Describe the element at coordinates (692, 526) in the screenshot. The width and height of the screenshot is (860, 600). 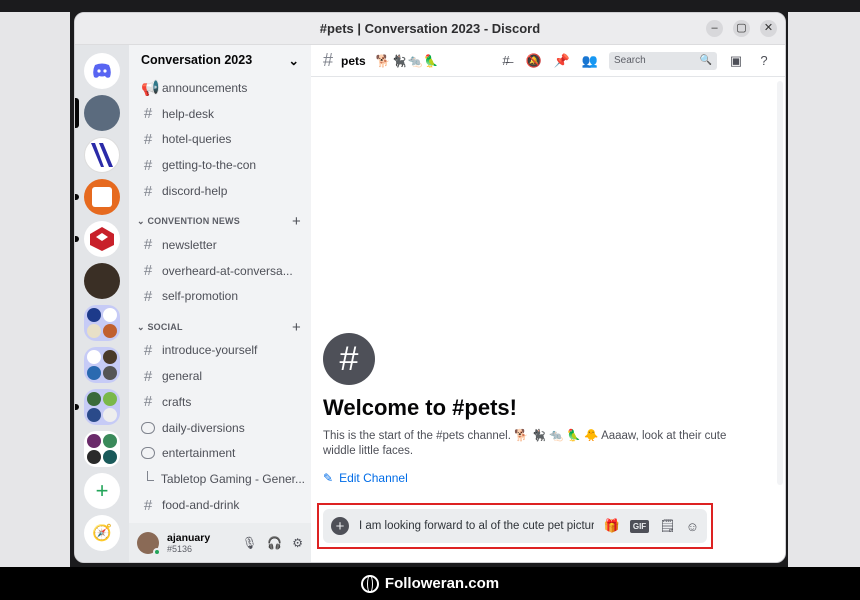
I see `emoji-icon: ☺` at that location.